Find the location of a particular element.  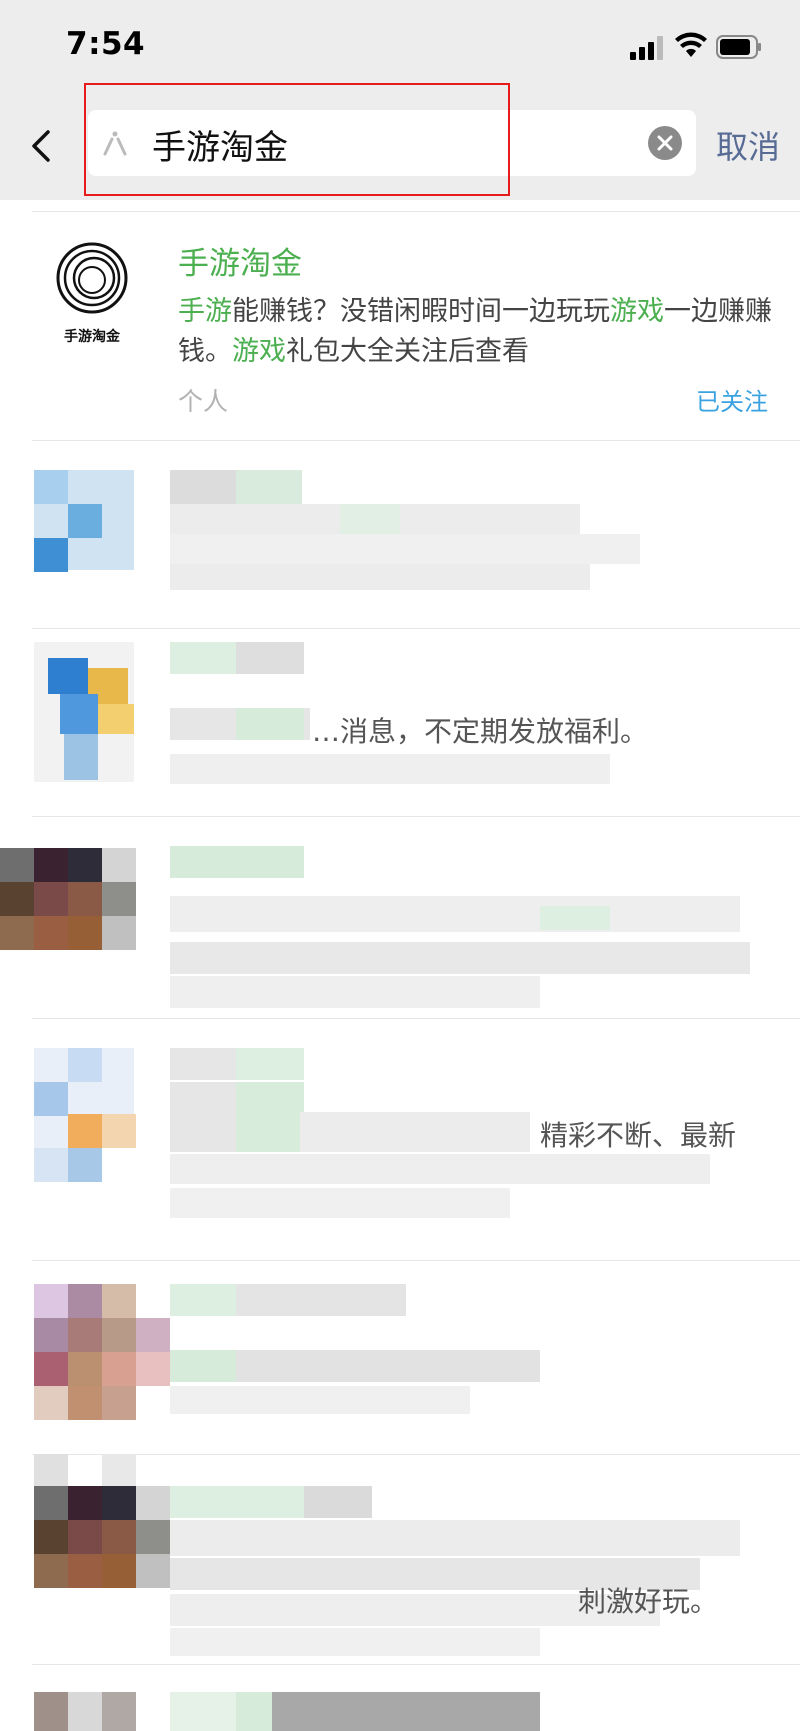

followed-status: 已关注 is located at coordinates (732, 402).